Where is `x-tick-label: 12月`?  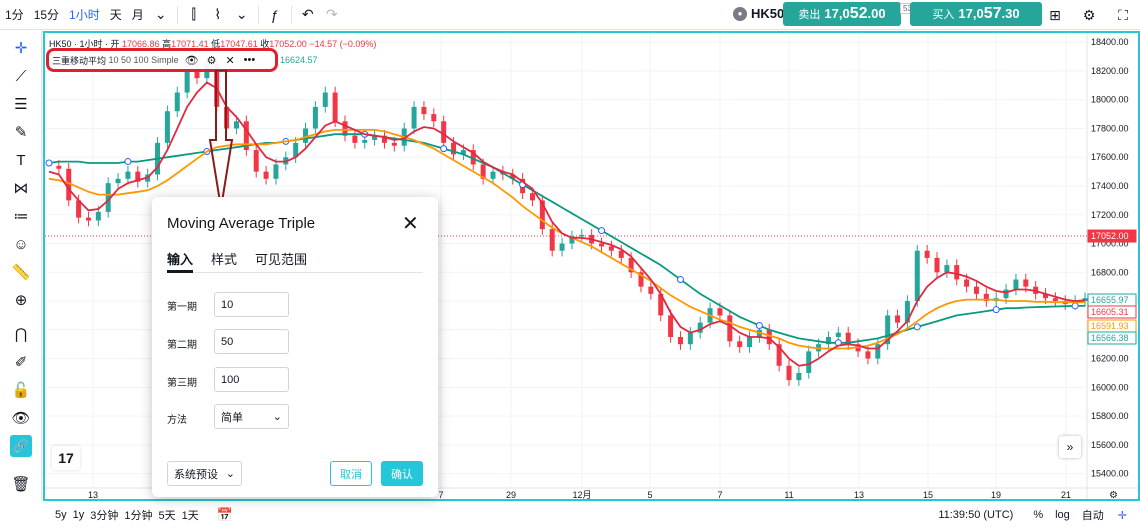
x-tick-label: 12月 is located at coordinates (581, 494).